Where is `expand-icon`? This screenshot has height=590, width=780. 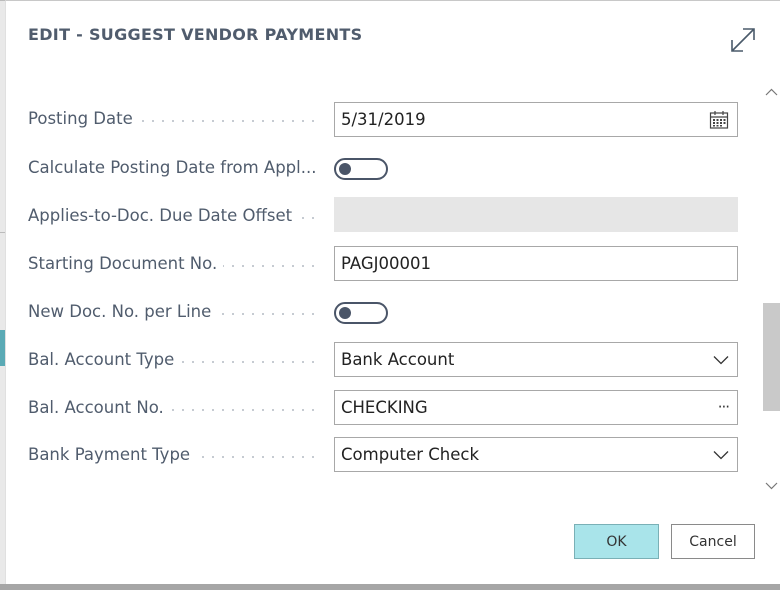 expand-icon is located at coordinates (743, 40).